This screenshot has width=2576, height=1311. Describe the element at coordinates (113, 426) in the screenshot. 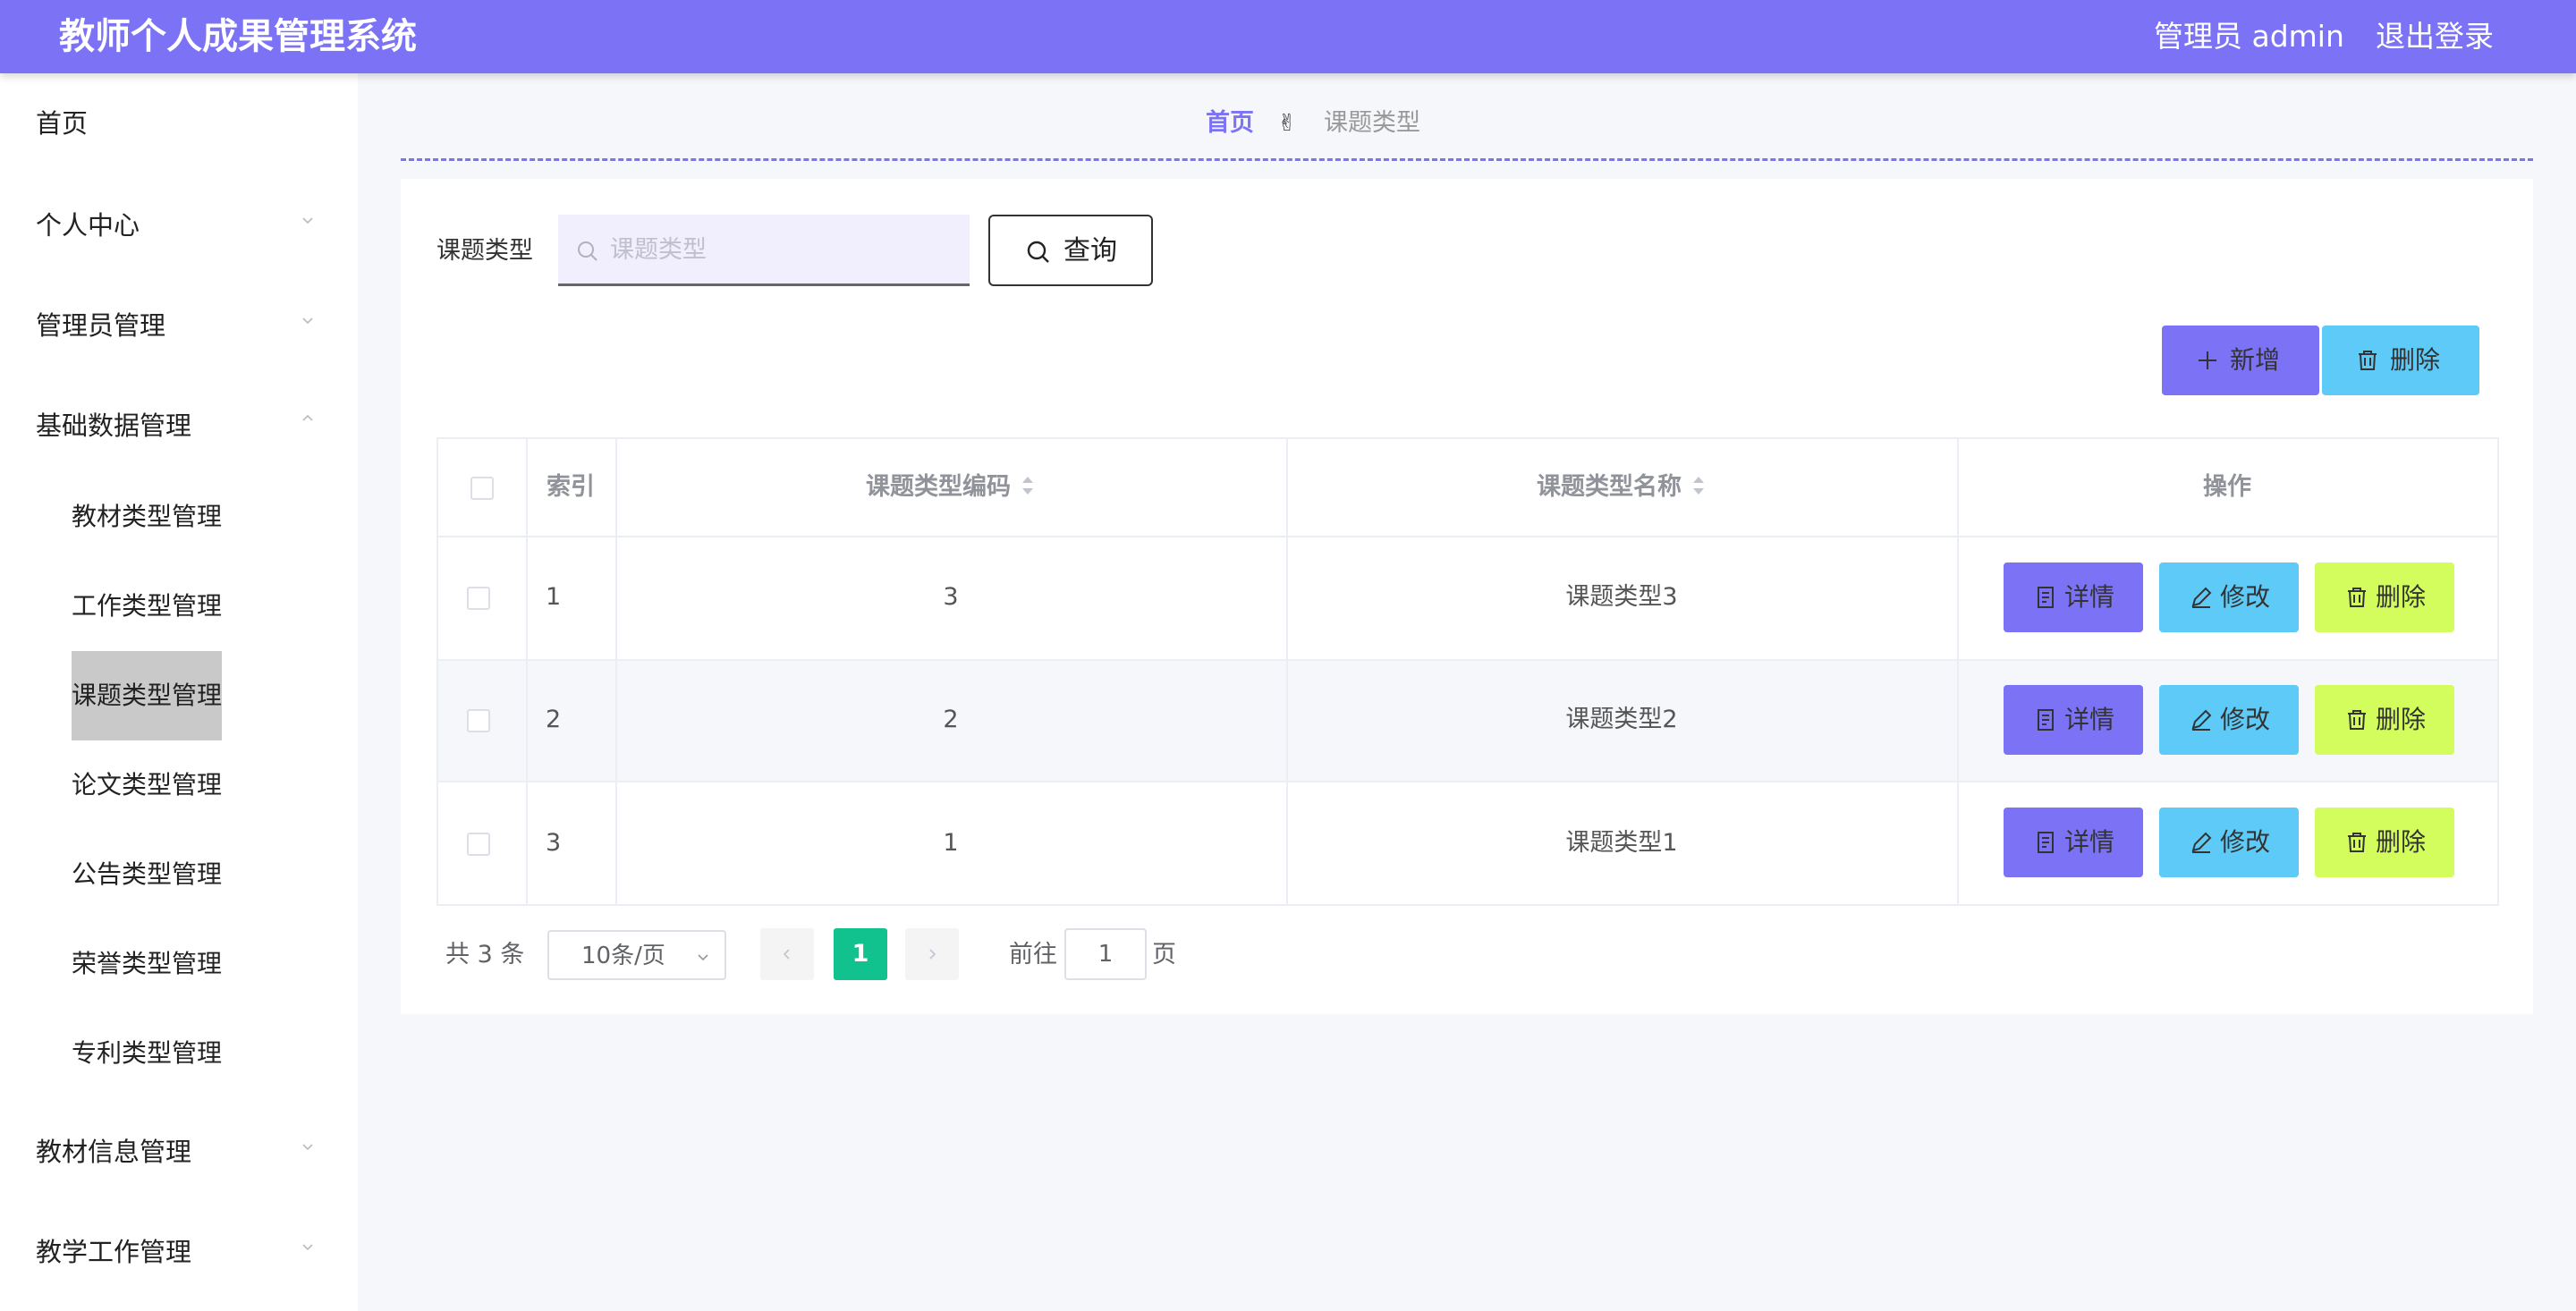

I see `sidebar-item-basic-data: 基础数据管理` at that location.